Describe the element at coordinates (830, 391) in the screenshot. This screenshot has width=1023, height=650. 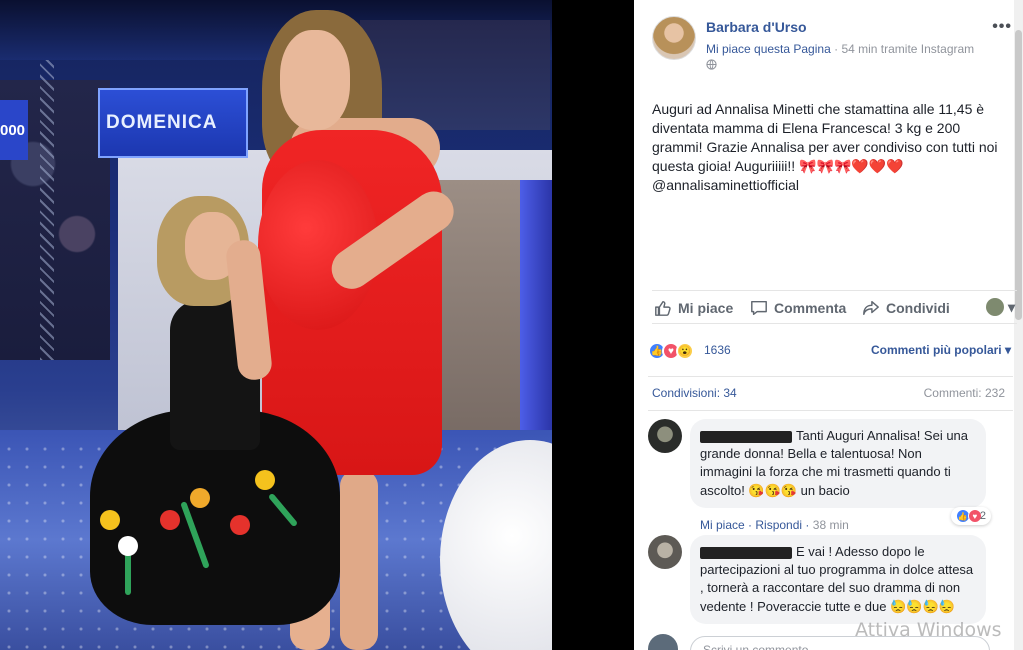
I see `post-counts: Condivisioni: 34 Commenti: 232` at that location.